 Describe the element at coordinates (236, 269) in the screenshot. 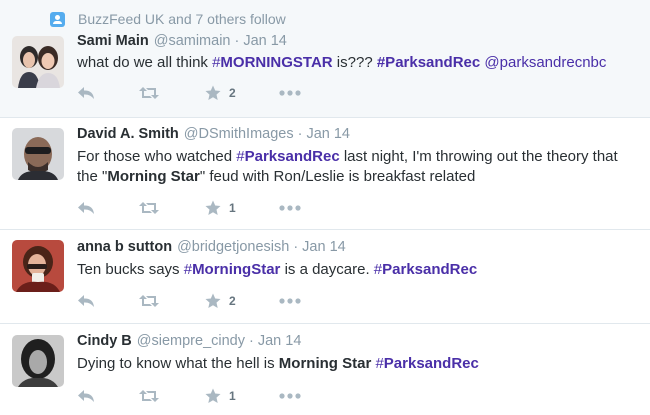

I see `hashtag-link: MorningStar` at that location.